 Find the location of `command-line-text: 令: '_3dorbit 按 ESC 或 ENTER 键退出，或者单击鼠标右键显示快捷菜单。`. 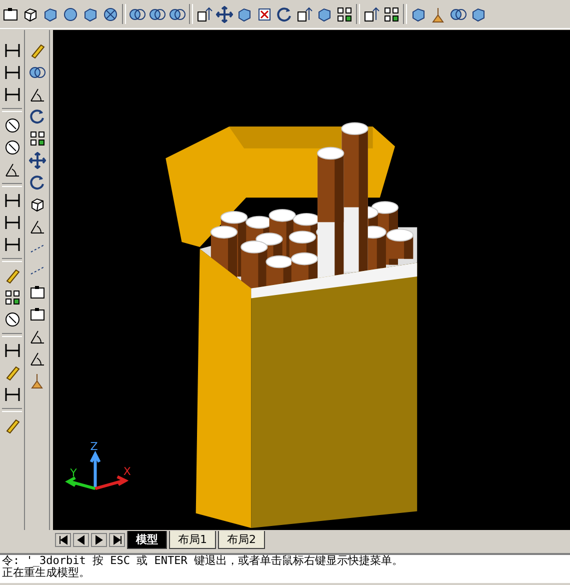

command-line-text: 令: '_3dorbit 按 ESC 或 ENTER 键退出，或者单击鼠标右键显示快捷菜单。 is located at coordinates (203, 561).